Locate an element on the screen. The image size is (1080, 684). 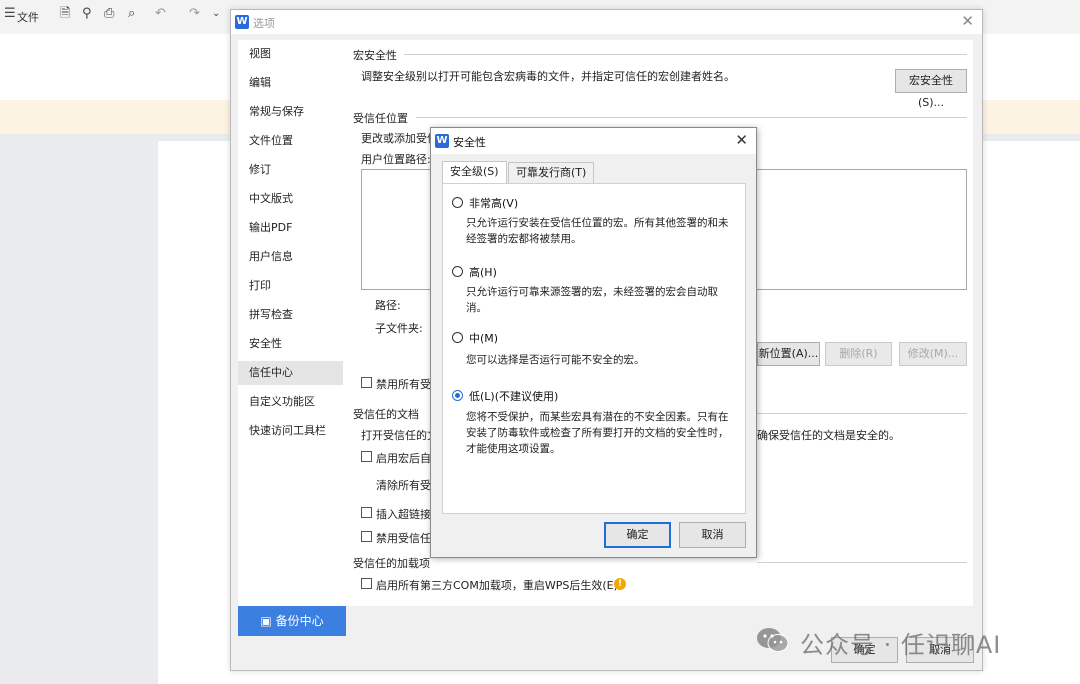
macro-security-heading: 宏安全性 is located at coordinates (375, 55).